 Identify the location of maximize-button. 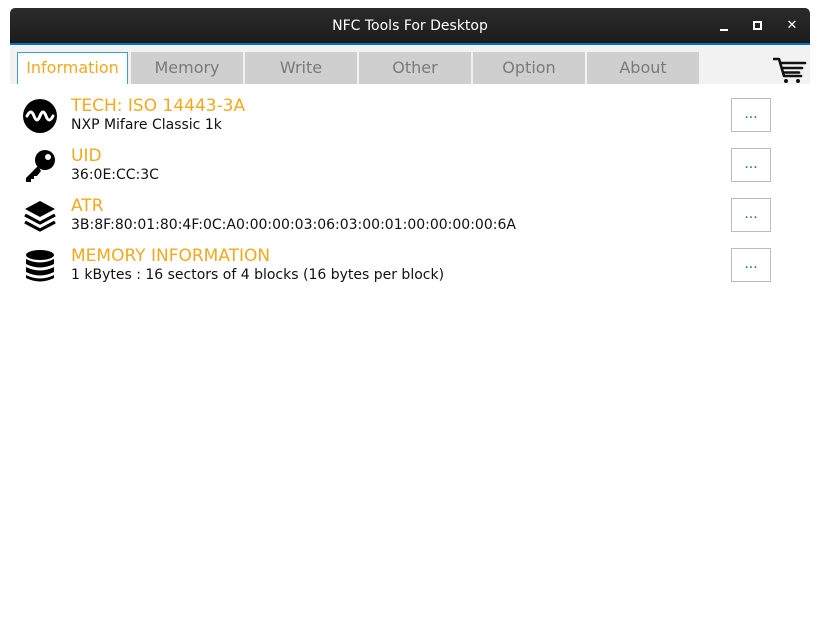
(758, 26).